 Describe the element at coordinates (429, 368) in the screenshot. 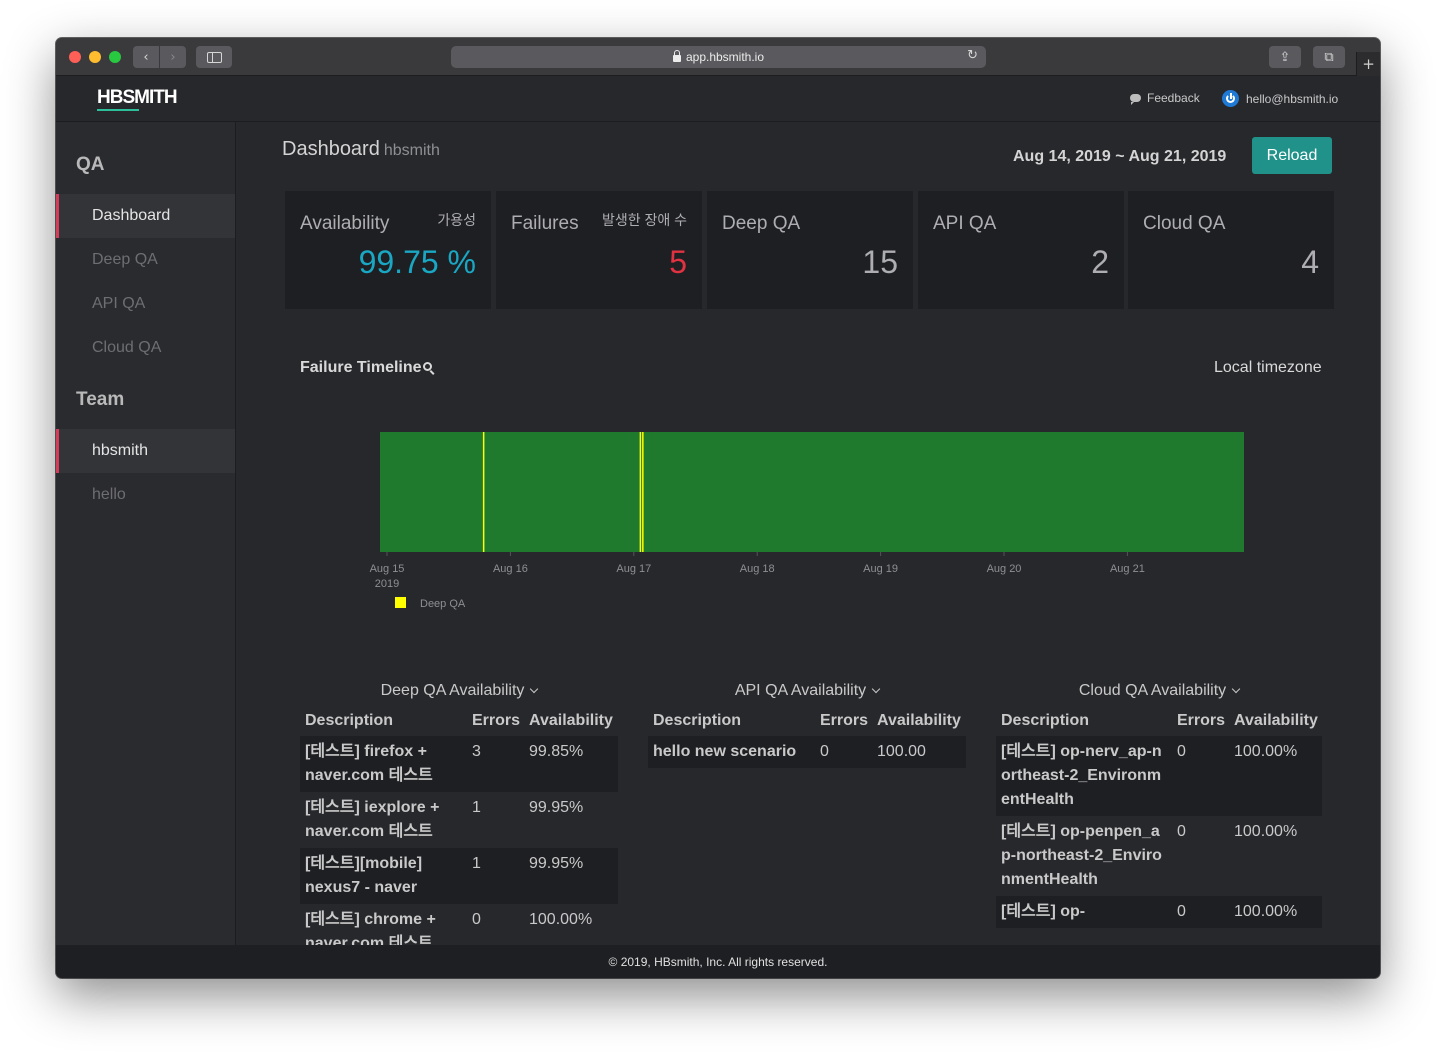

I see `zoom-icon` at that location.